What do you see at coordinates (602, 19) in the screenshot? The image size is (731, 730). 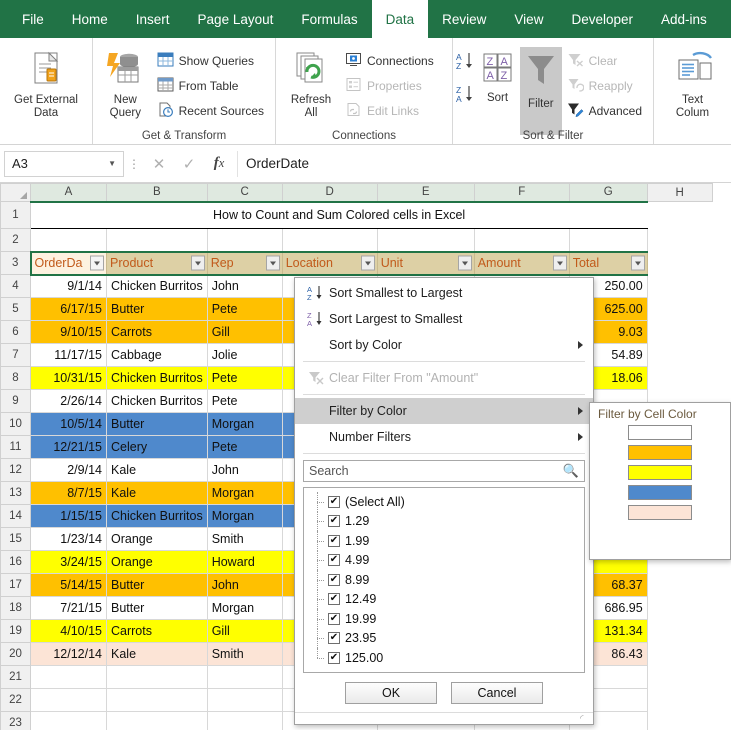 I see `ribbon-tab-developer: Developer` at bounding box center [602, 19].